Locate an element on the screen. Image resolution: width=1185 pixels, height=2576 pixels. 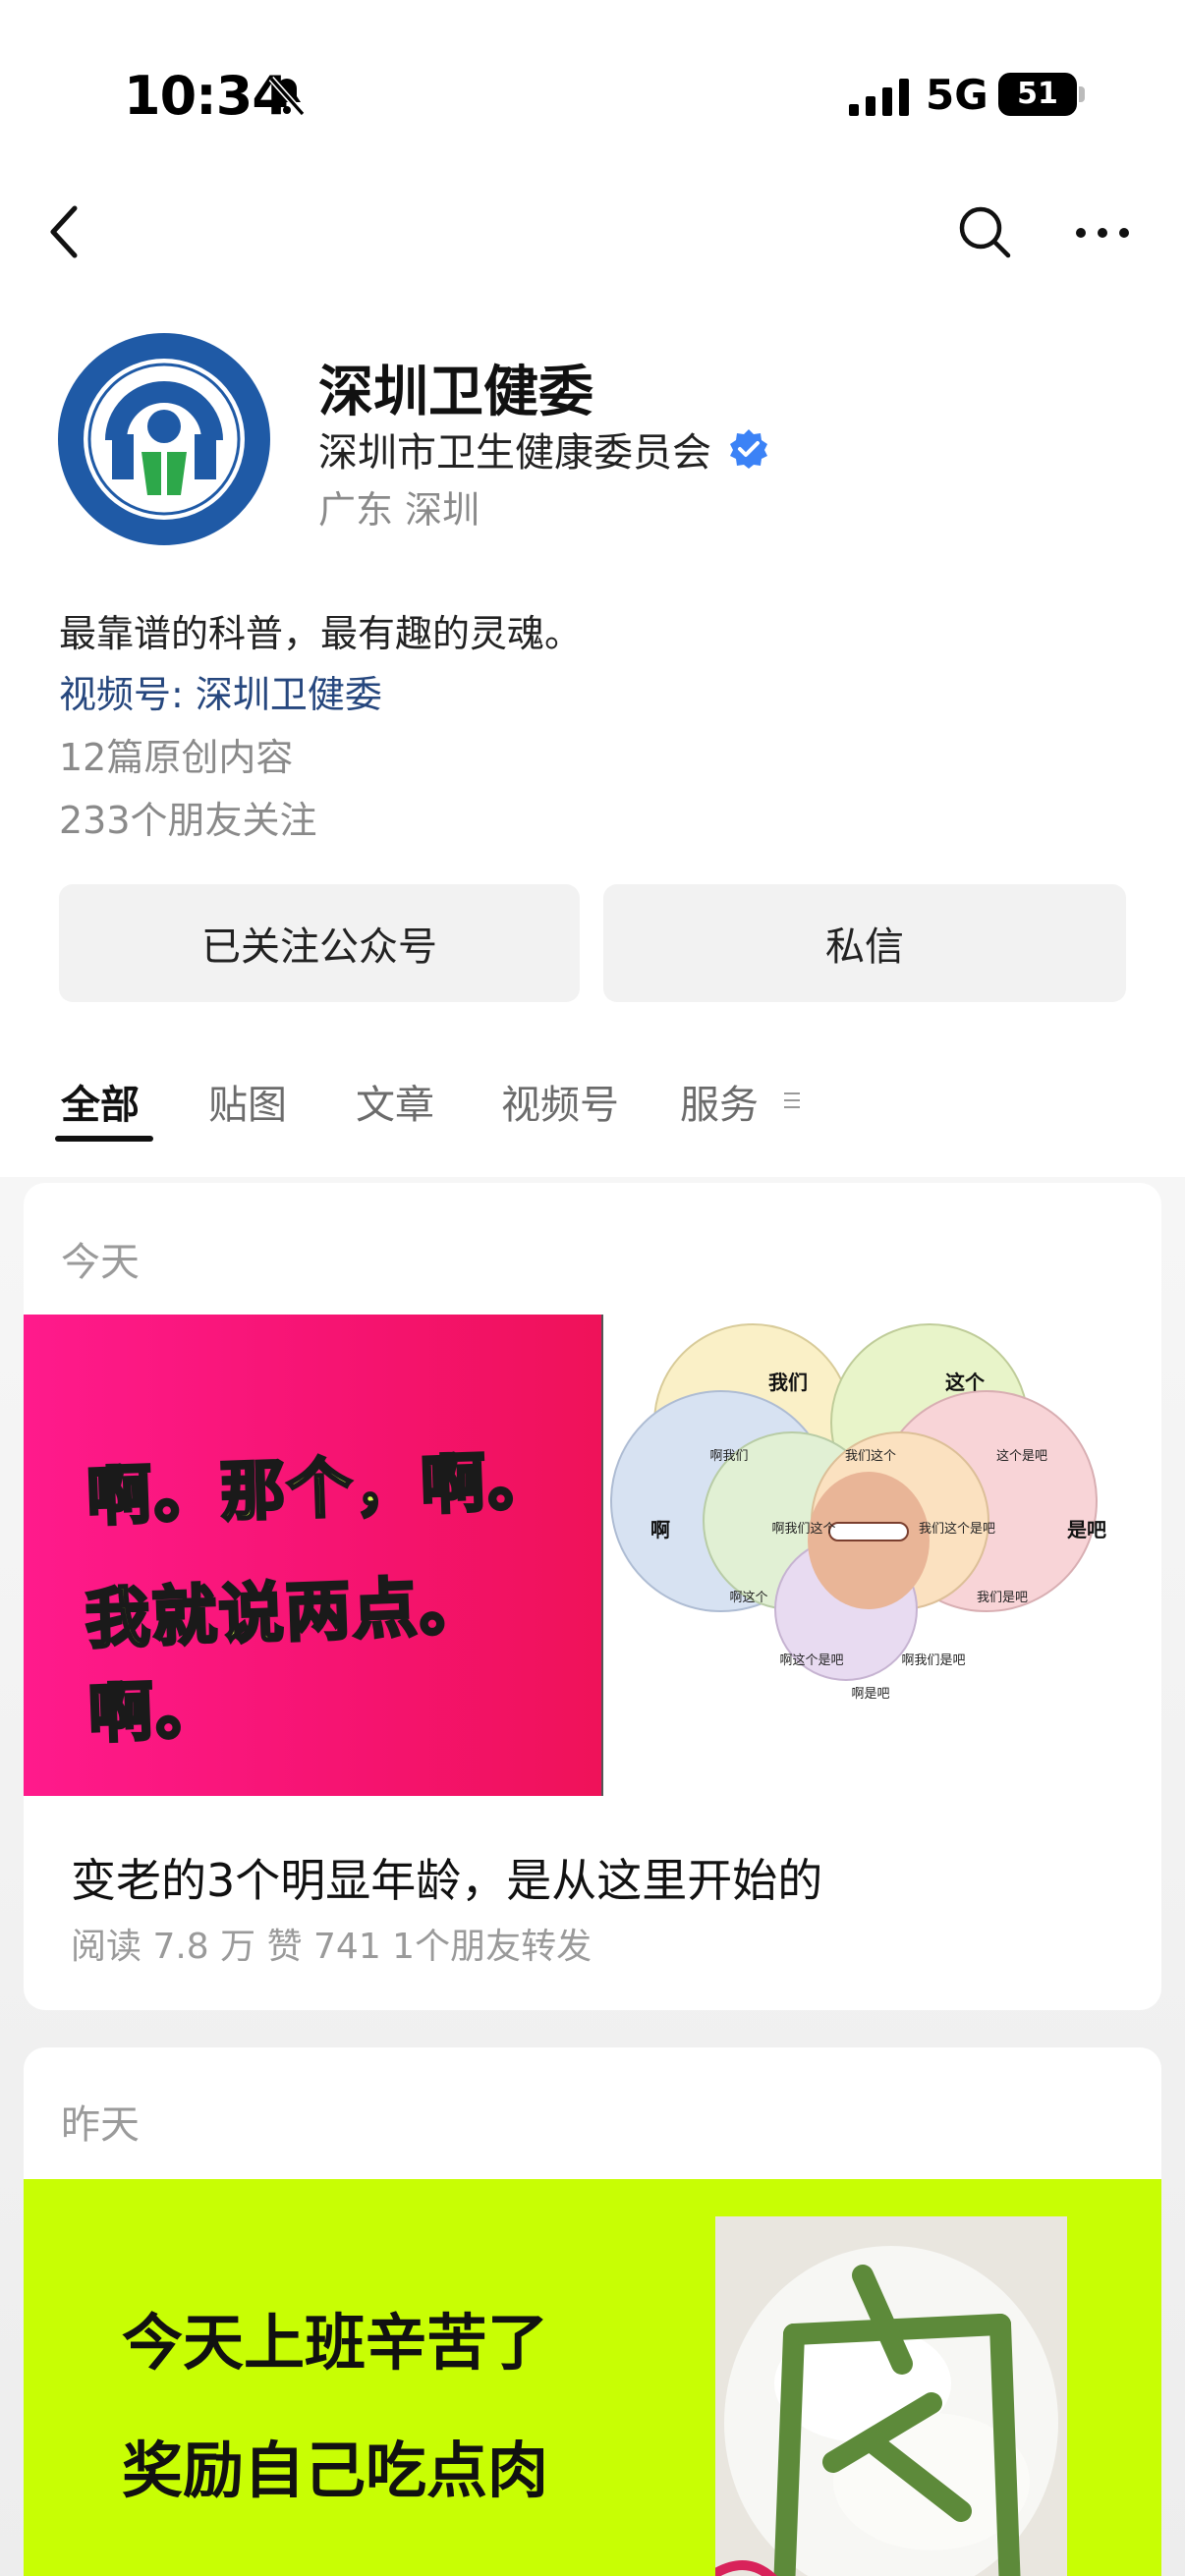
battery-tip is located at coordinates (1082, 94).